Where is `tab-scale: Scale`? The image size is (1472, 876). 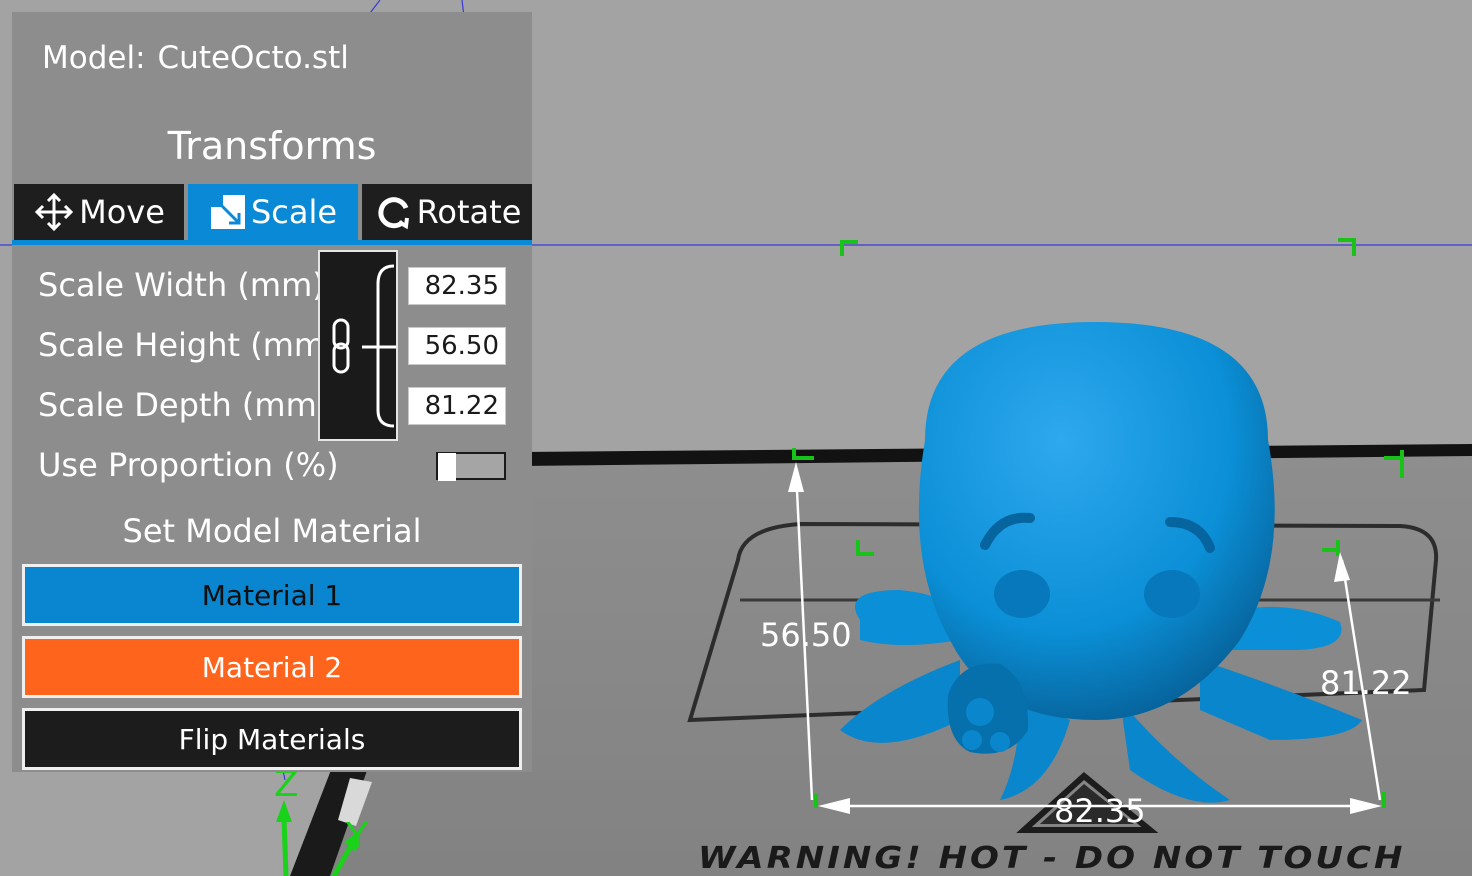
tab-scale: Scale is located at coordinates (273, 212).